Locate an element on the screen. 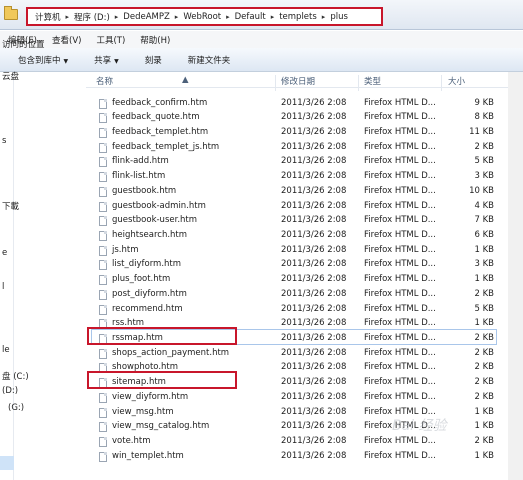 This screenshot has width=523, height=480. share-button: 共享 ▼ is located at coordinates (106, 60).